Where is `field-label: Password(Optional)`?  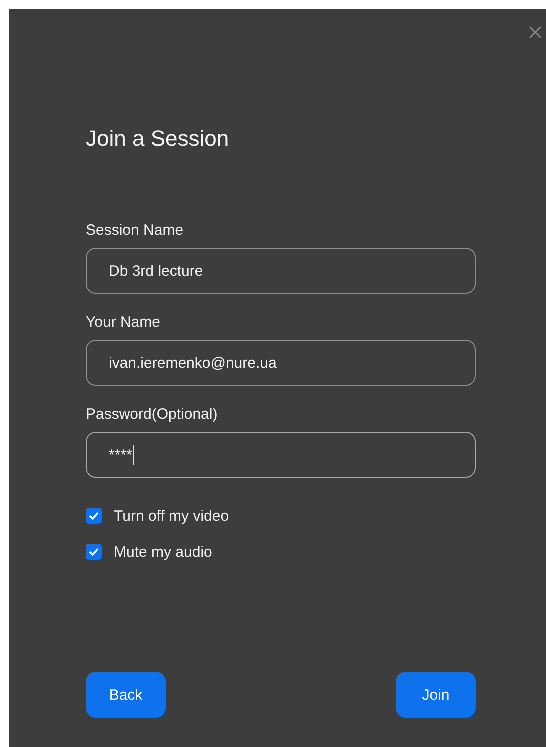
field-label: Password(Optional) is located at coordinates (152, 415).